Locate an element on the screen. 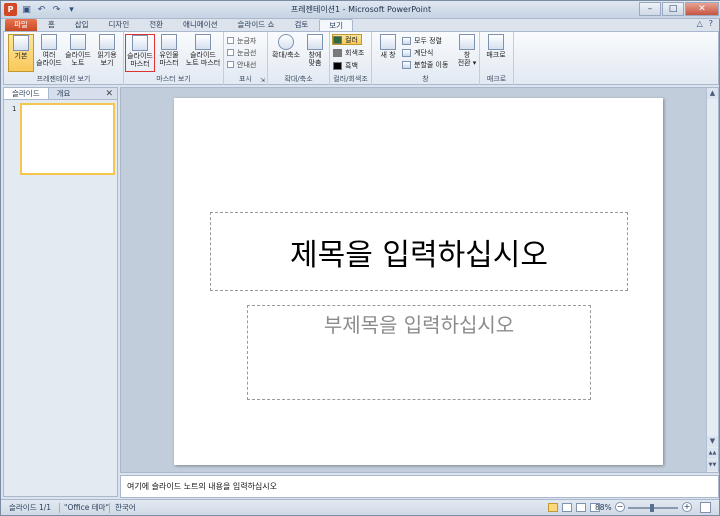 This screenshot has height=516, width=720. show-dialog-launcher-icon: ⇲ is located at coordinates (262, 80).